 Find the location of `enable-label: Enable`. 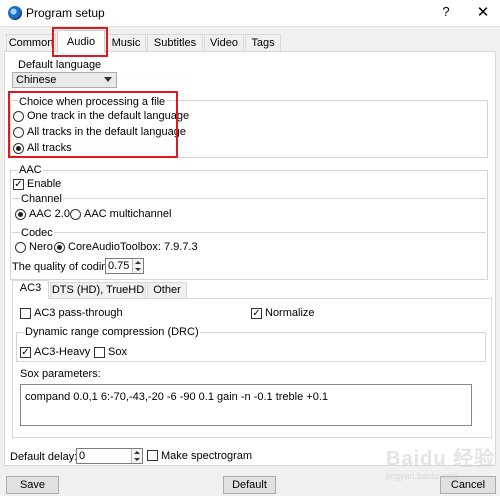

enable-label: Enable is located at coordinates (44, 184).